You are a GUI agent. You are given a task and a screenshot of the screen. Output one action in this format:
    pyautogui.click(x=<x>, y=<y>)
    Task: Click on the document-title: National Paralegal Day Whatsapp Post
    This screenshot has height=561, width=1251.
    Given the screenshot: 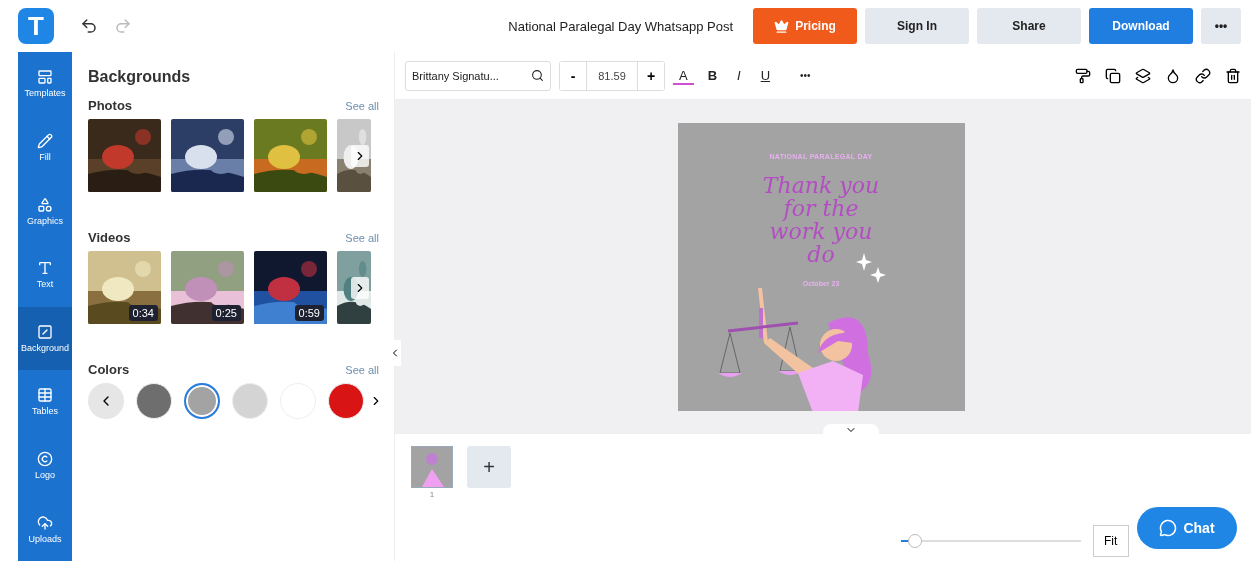 What is the action you would take?
    pyautogui.click(x=620, y=26)
    